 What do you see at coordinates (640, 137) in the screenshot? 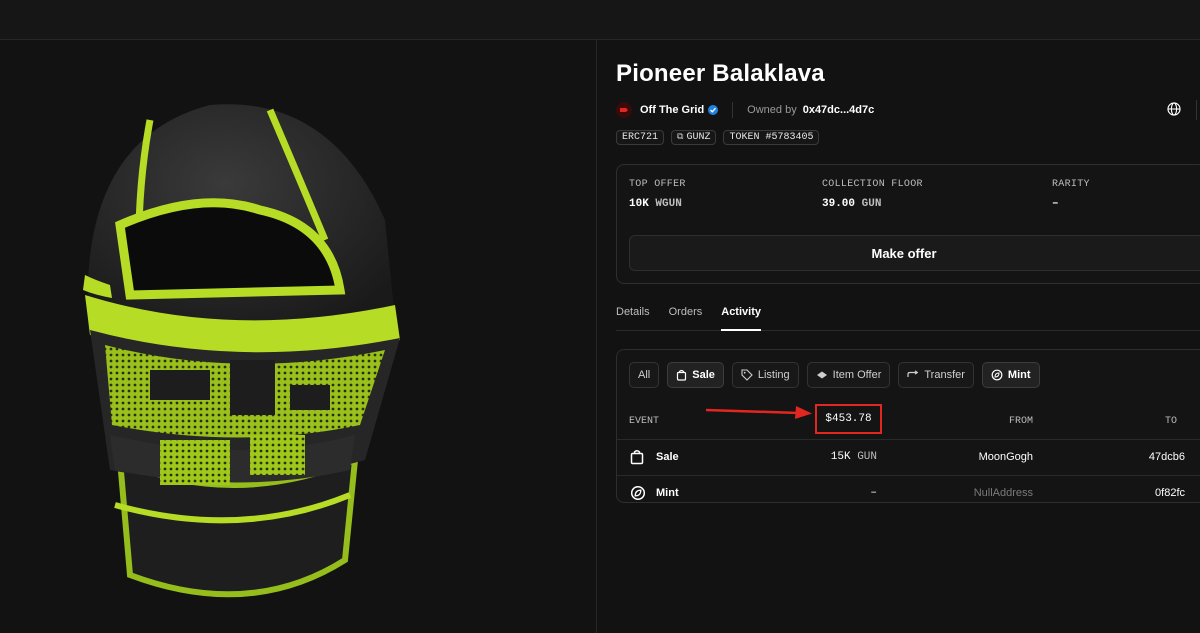
I see `standard-badge: ERC721` at bounding box center [640, 137].